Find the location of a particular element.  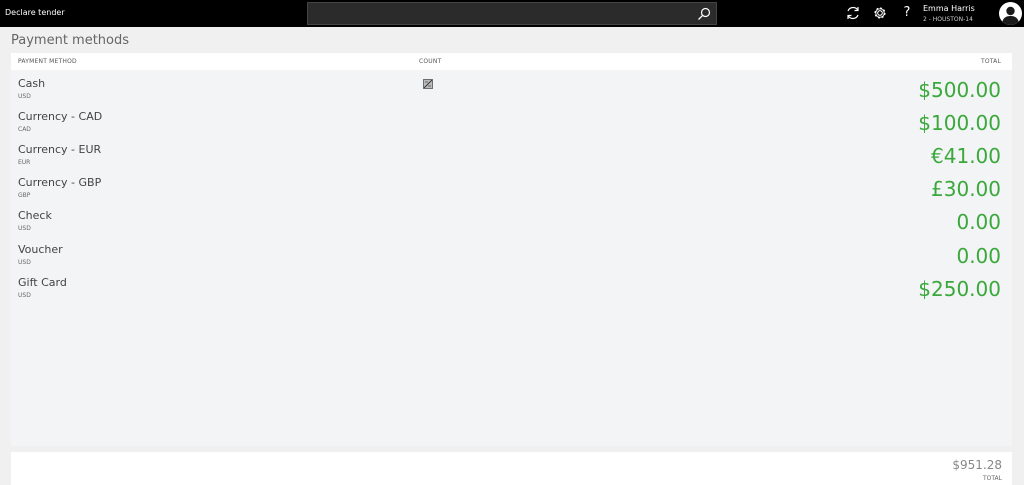

payment-method-name: Currency - EUR is located at coordinates (60, 149).